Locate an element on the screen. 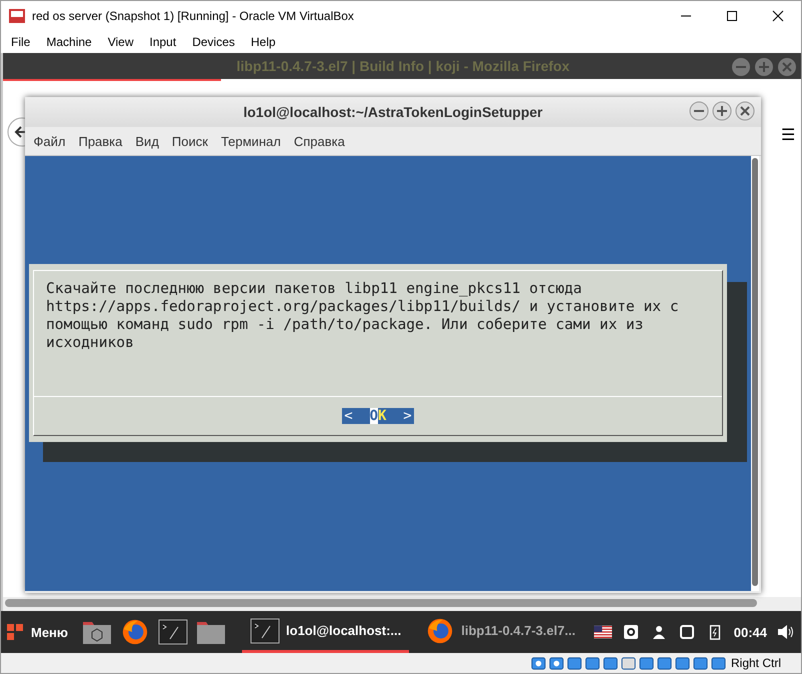 The width and height of the screenshot is (802, 674). menu-item: Вид is located at coordinates (147, 141).